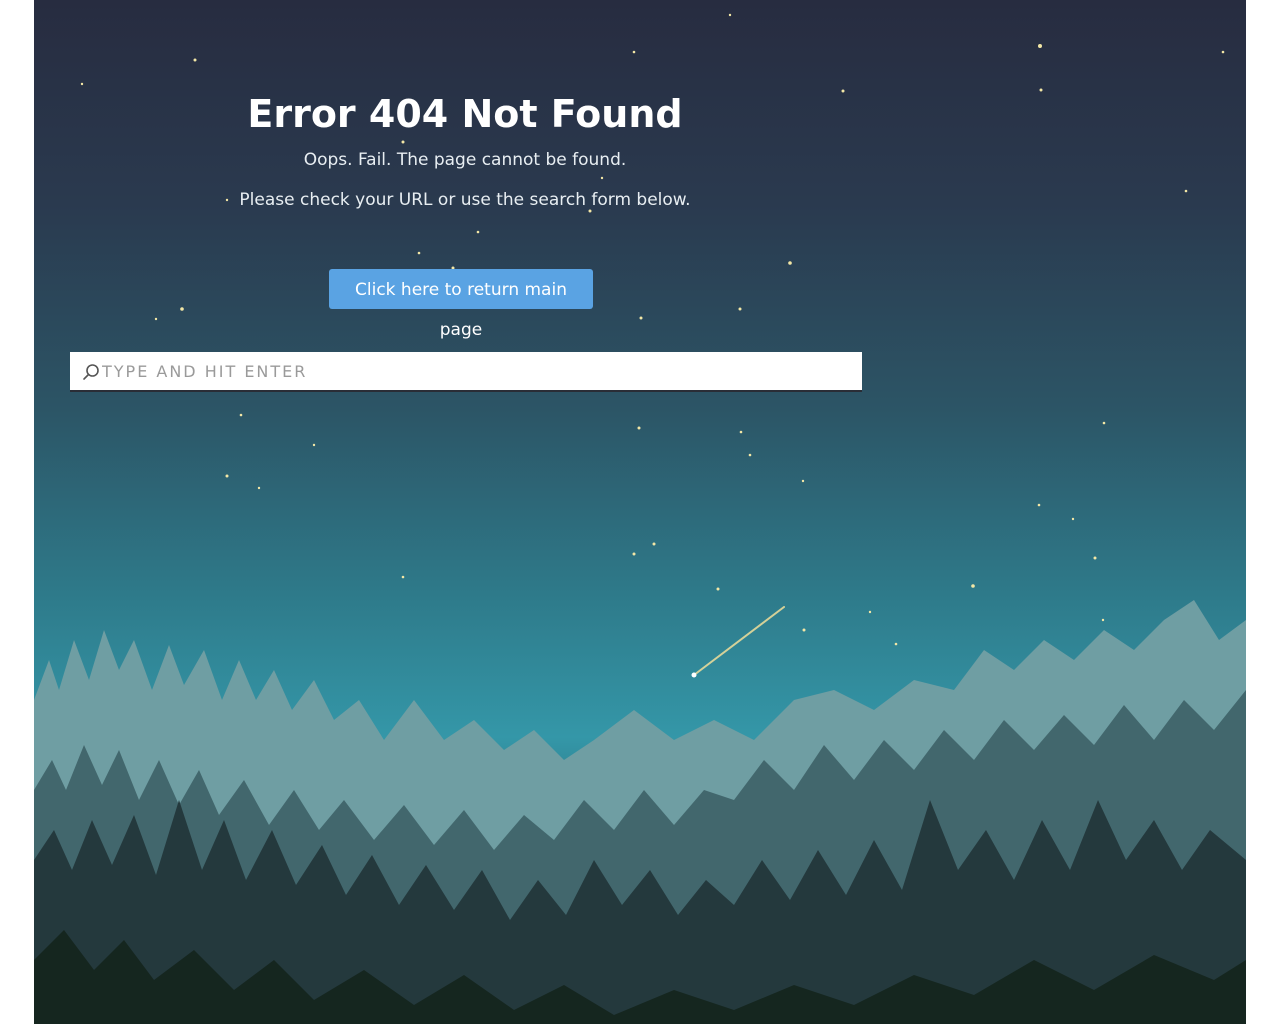 Image resolution: width=1280 pixels, height=1024 pixels. Describe the element at coordinates (91, 372) in the screenshot. I see `search-icon` at that location.